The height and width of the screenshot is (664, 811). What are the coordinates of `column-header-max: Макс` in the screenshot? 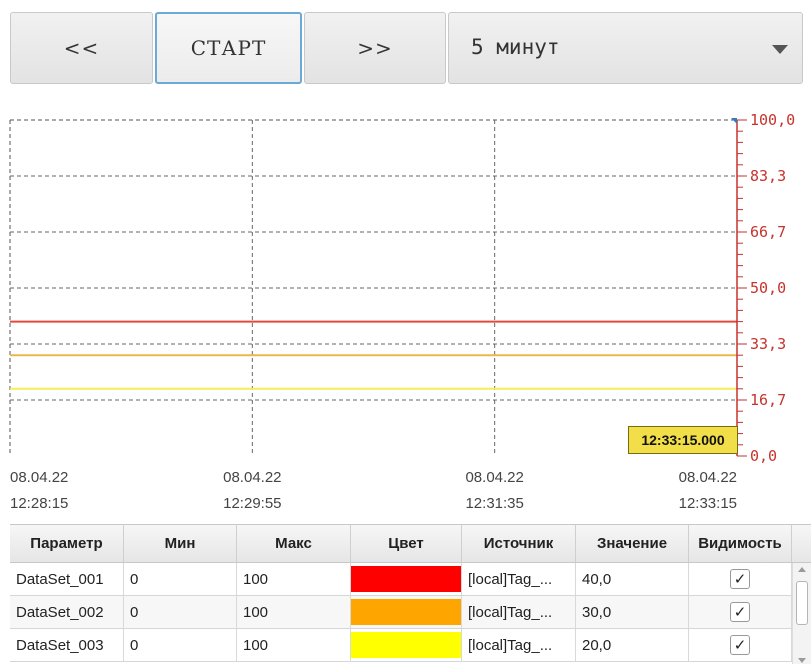 It's located at (294, 543).